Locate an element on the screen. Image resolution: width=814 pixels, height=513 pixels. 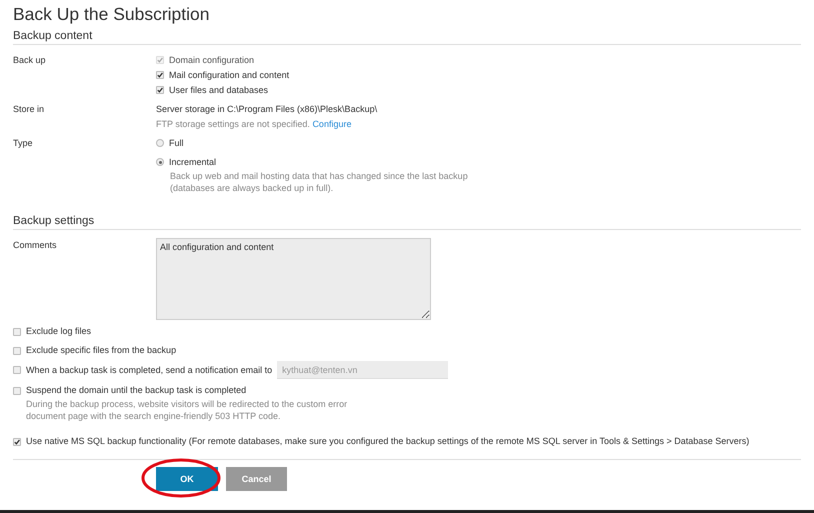
field-label: Comments is located at coordinates (35, 245).